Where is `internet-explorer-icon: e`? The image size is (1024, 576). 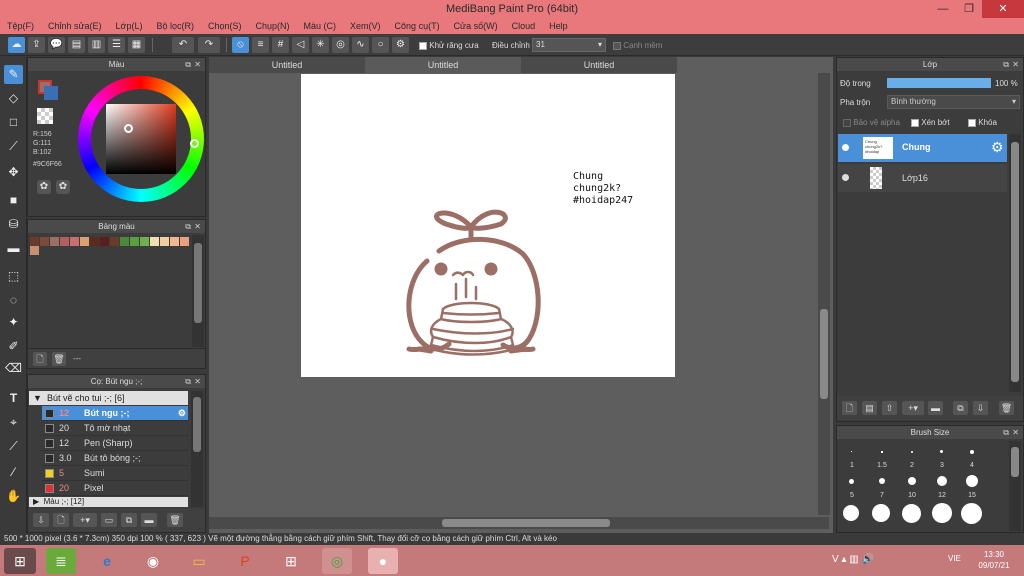
internet-explorer-icon: e is located at coordinates (107, 561).